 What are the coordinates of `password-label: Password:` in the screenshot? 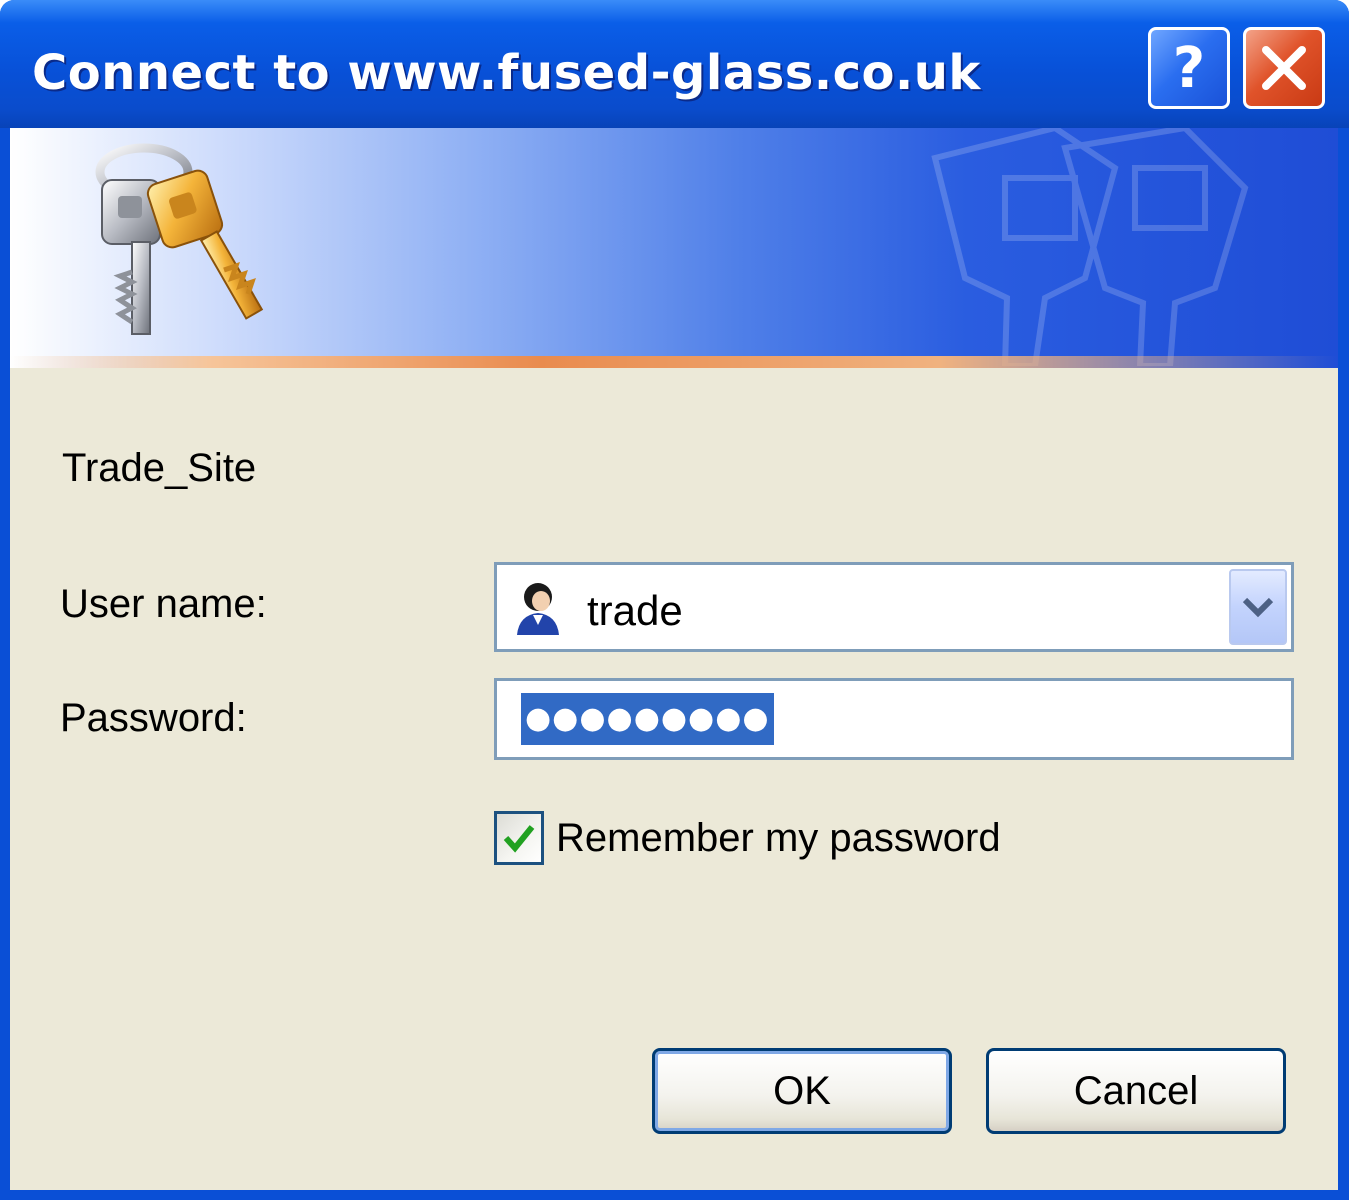 It's located at (153, 718).